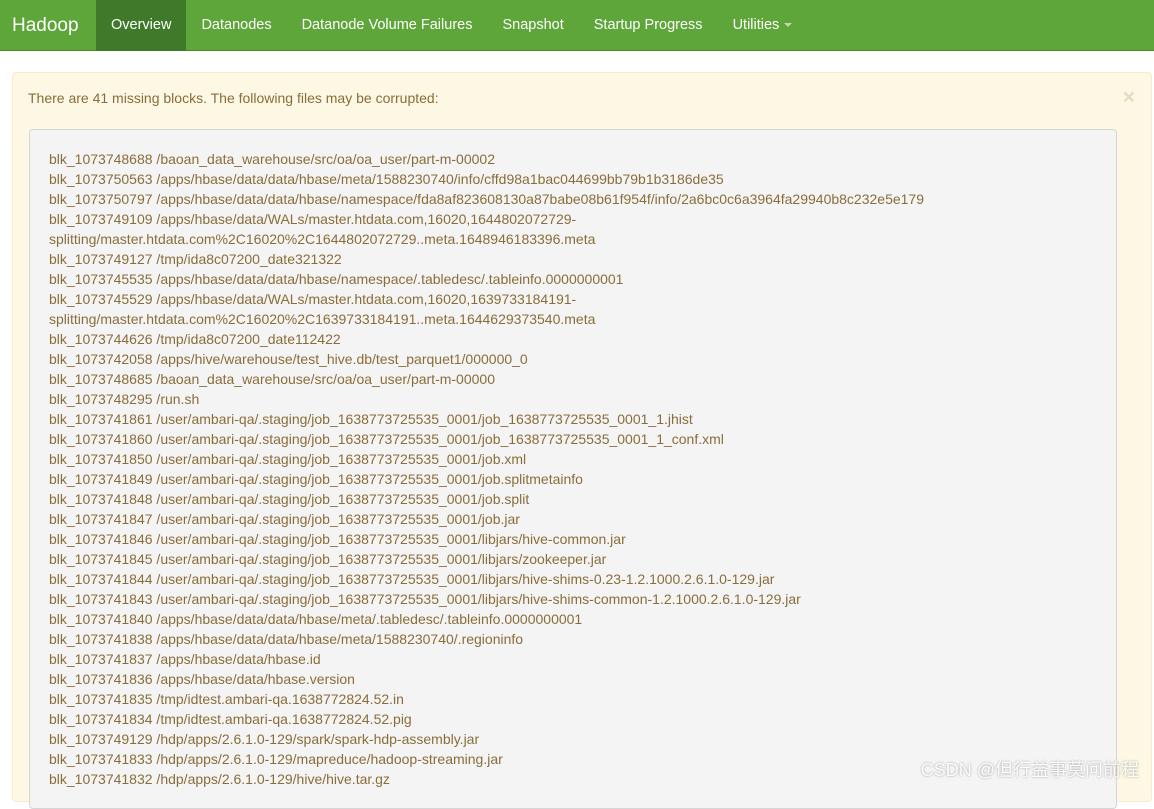  I want to click on csdn-watermark: CSDN @但行益事莫问前程, so click(1029, 770).